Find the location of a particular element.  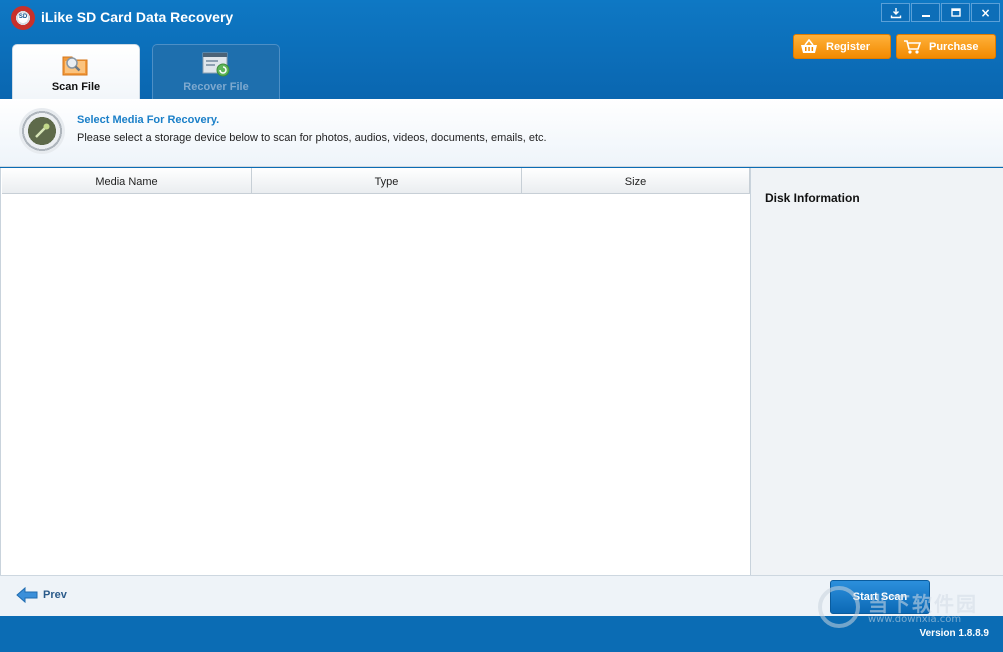

app-logo-icon: SD is located at coordinates (23, 18).